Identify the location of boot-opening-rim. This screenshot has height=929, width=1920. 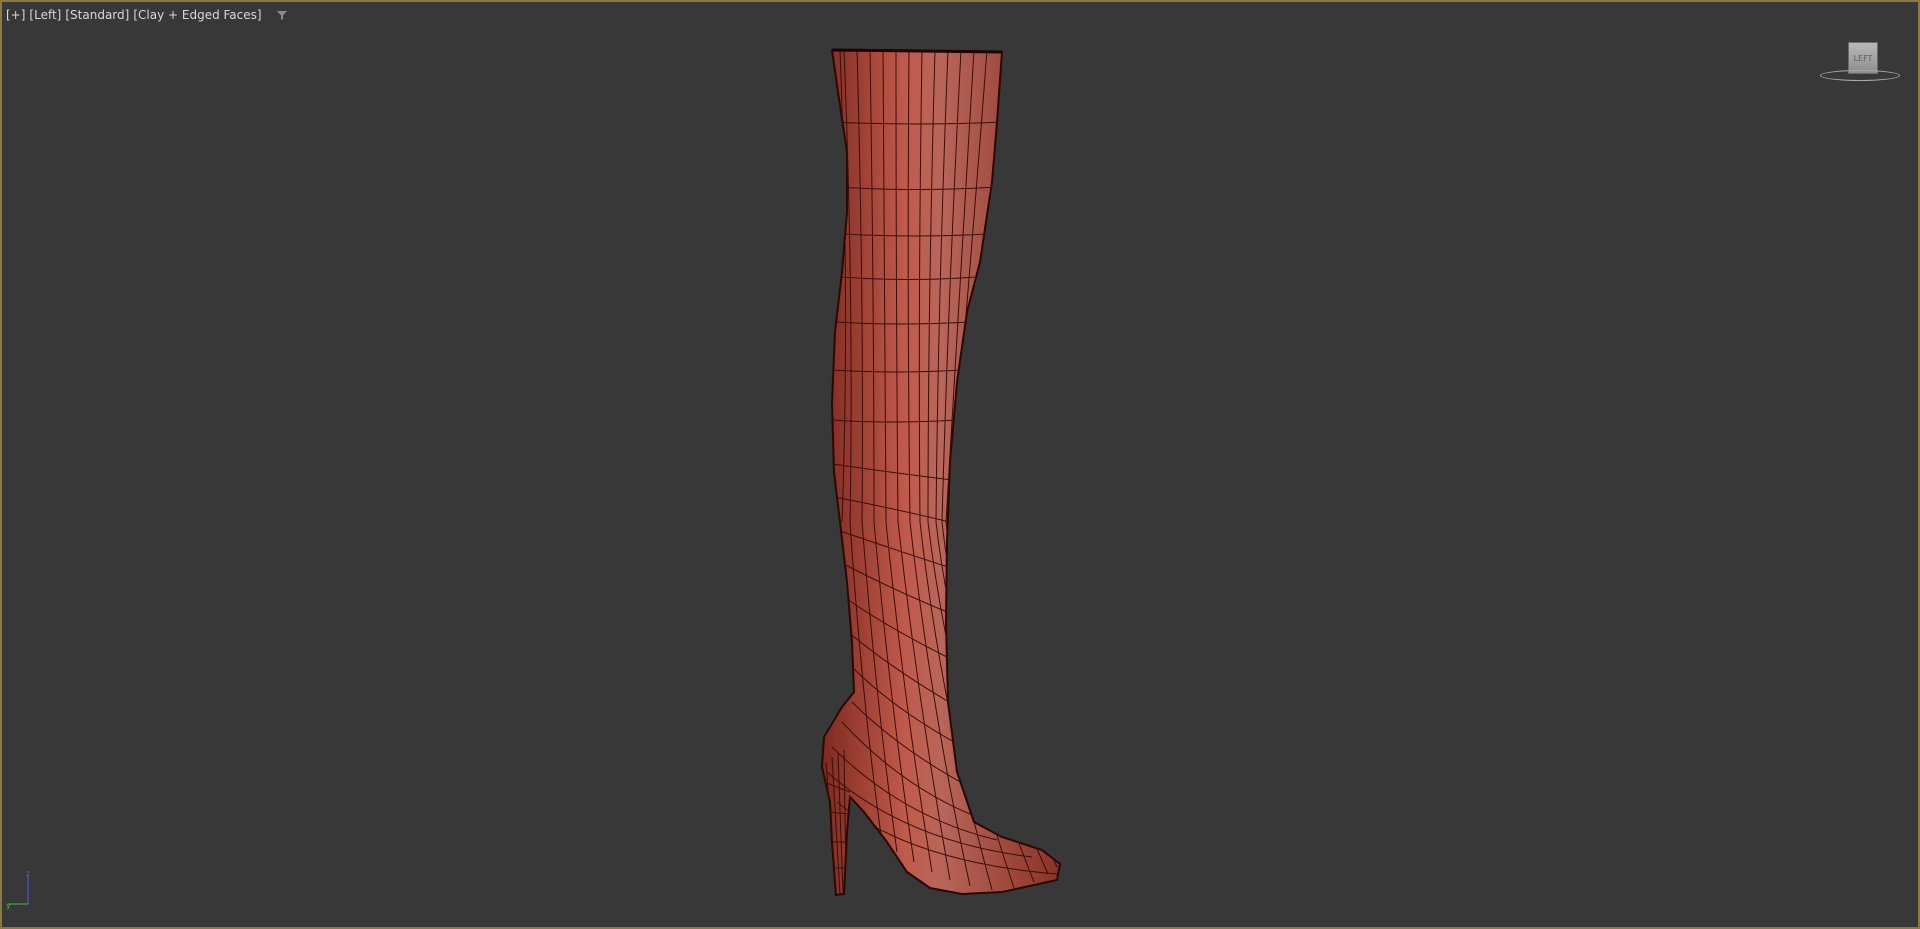
(917, 51).